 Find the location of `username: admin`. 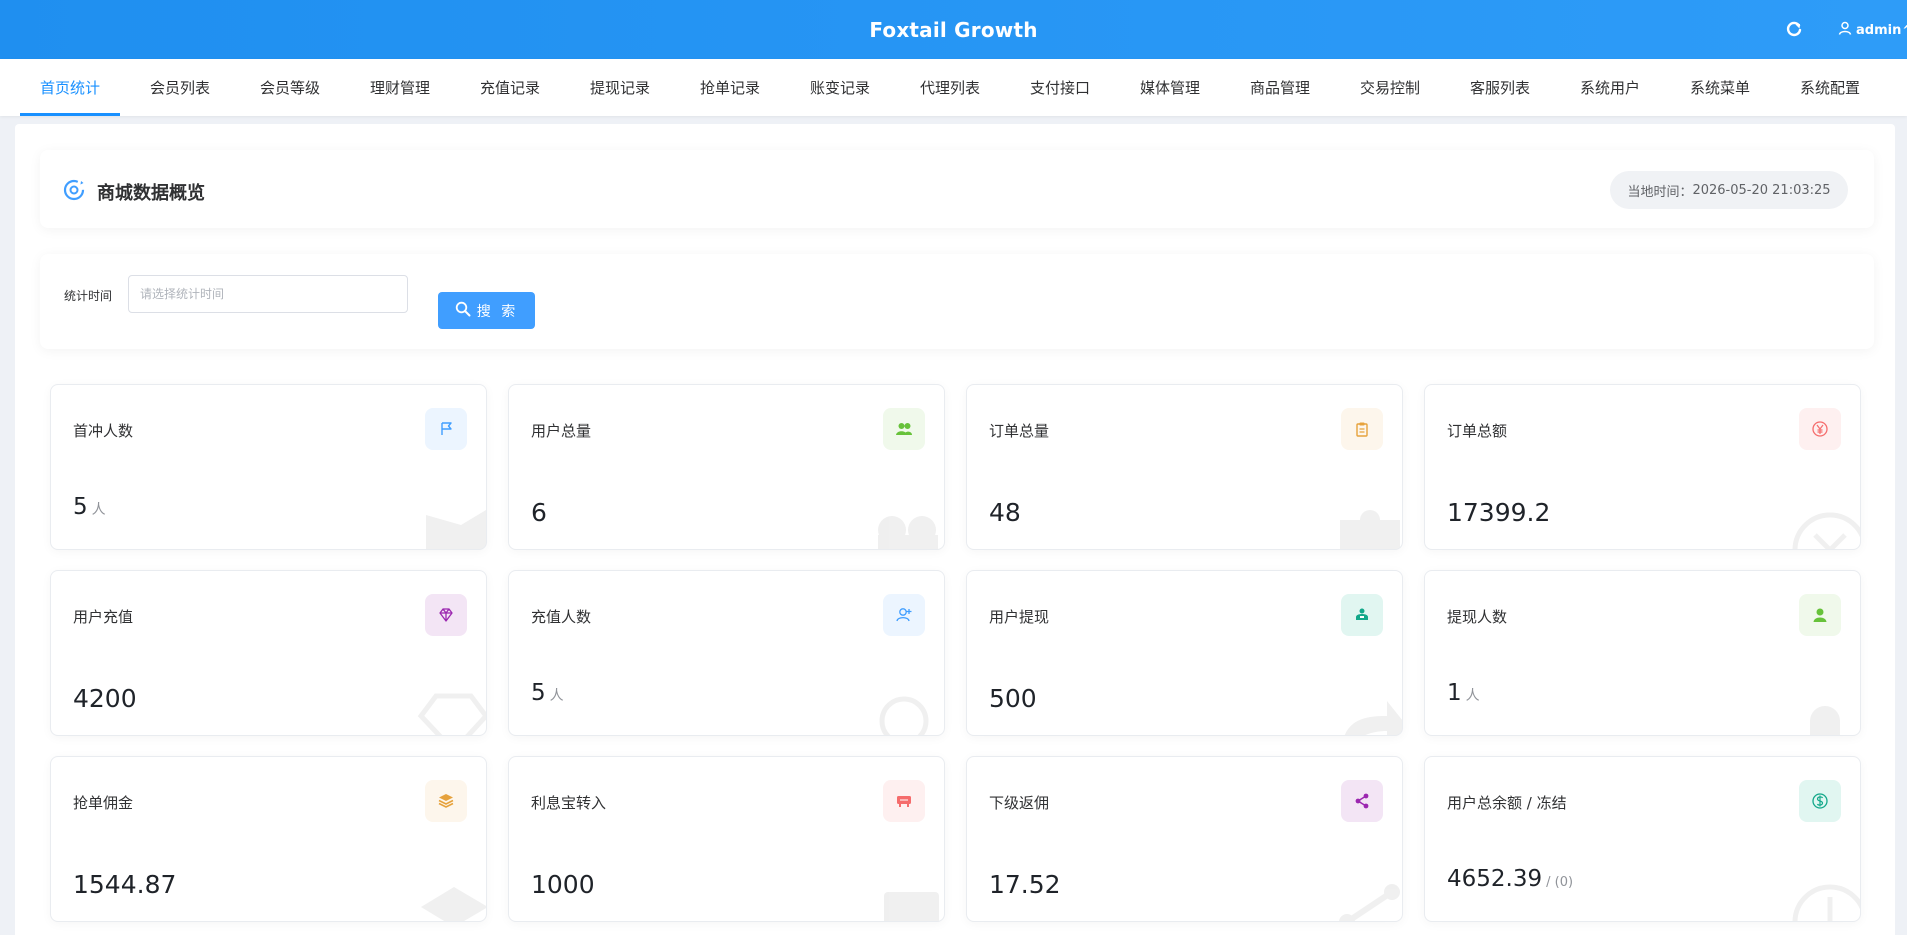

username: admin is located at coordinates (1879, 30).